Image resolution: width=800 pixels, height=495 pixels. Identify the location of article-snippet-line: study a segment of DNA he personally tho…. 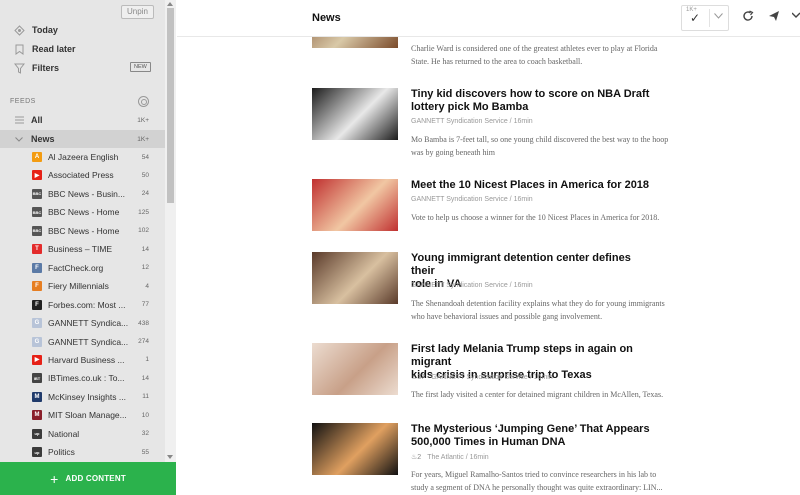
(537, 487).